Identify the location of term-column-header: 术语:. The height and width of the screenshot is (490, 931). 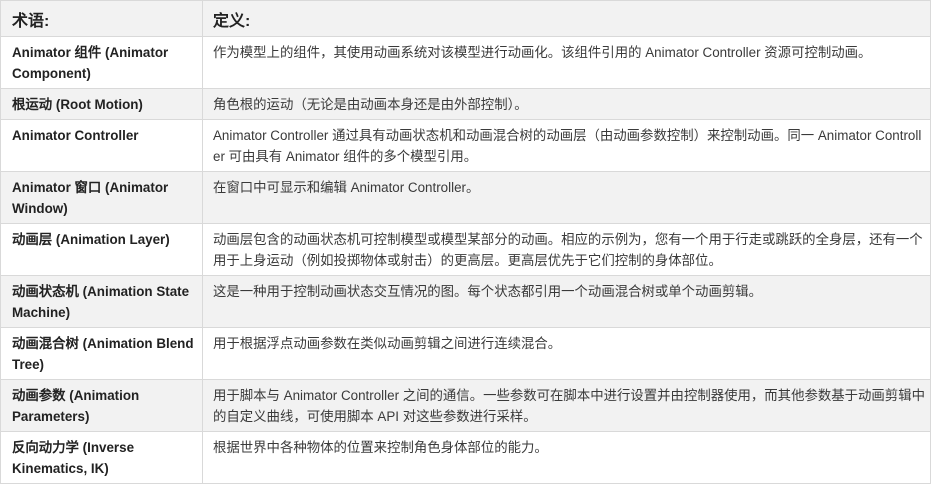
(101, 18).